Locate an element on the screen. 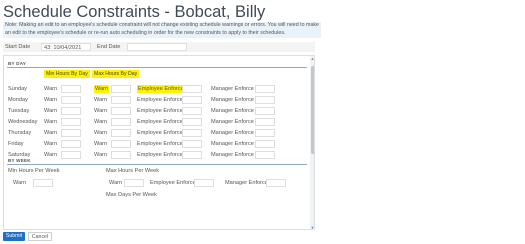 This screenshot has height=244, width=525. by-day-section-label: BY DAY is located at coordinates (17, 63).